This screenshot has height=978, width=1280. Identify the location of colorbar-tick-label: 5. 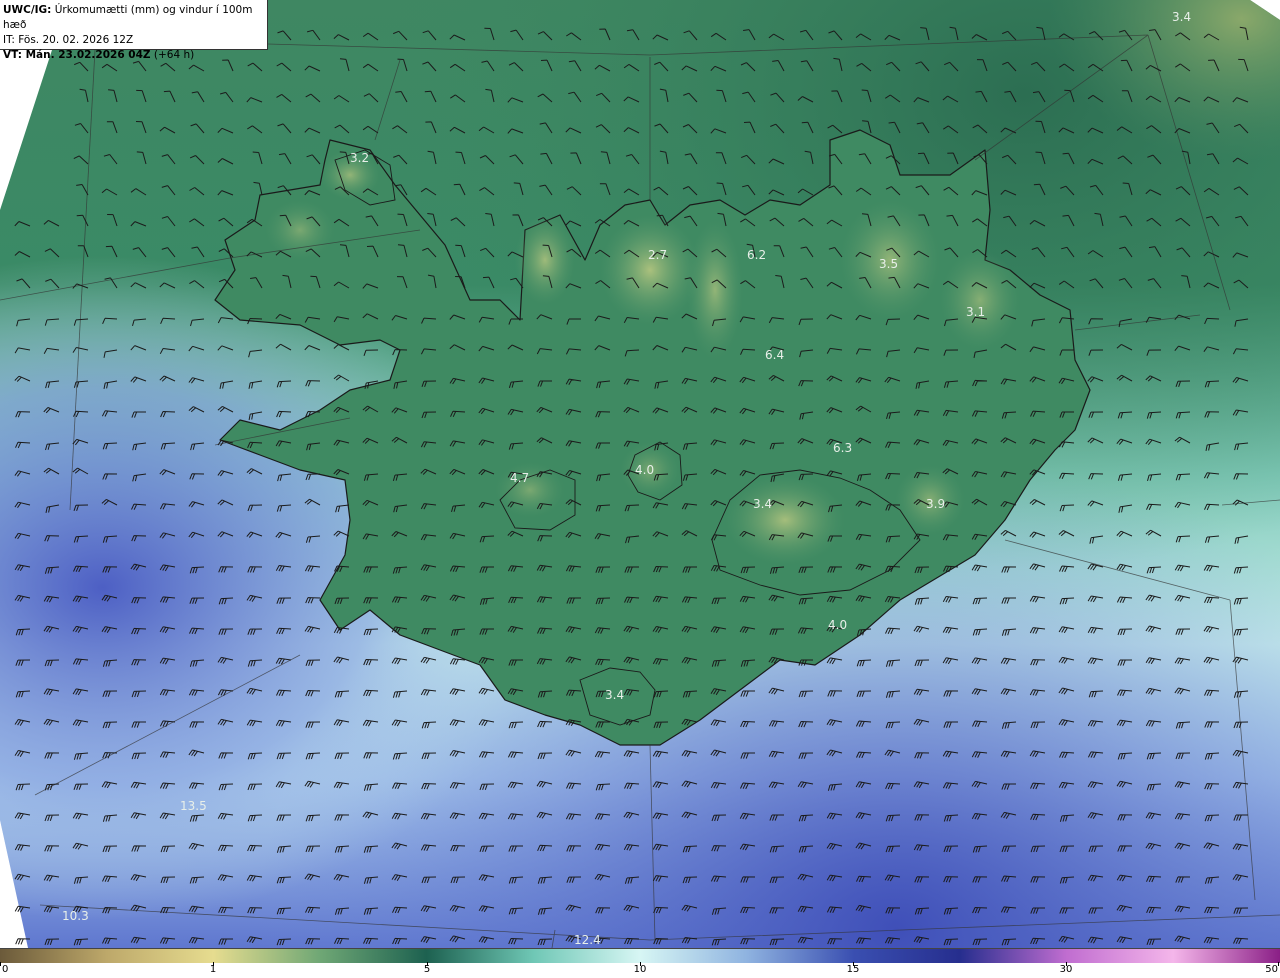
(427, 969).